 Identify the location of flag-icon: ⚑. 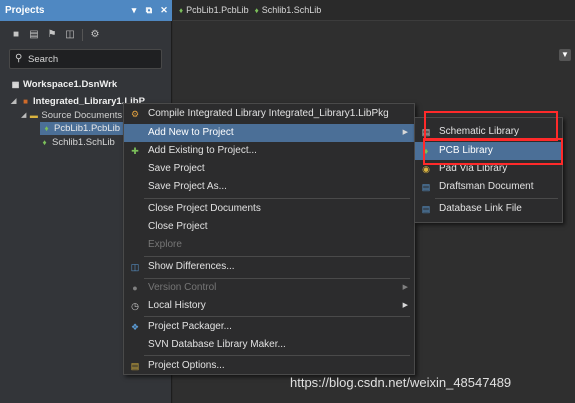
(52, 35).